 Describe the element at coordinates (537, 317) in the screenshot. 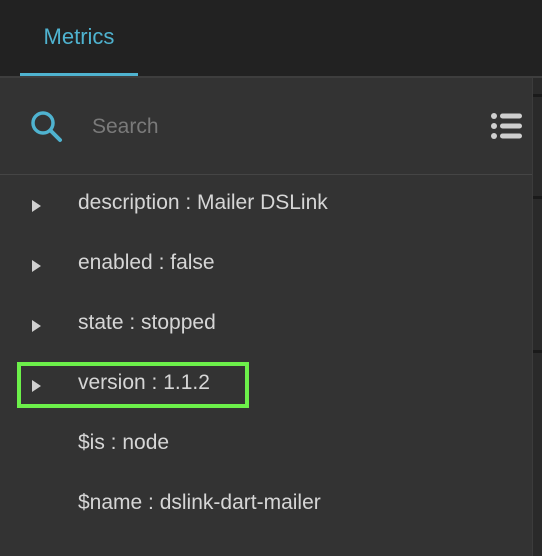

I see `scrollbar-track` at that location.